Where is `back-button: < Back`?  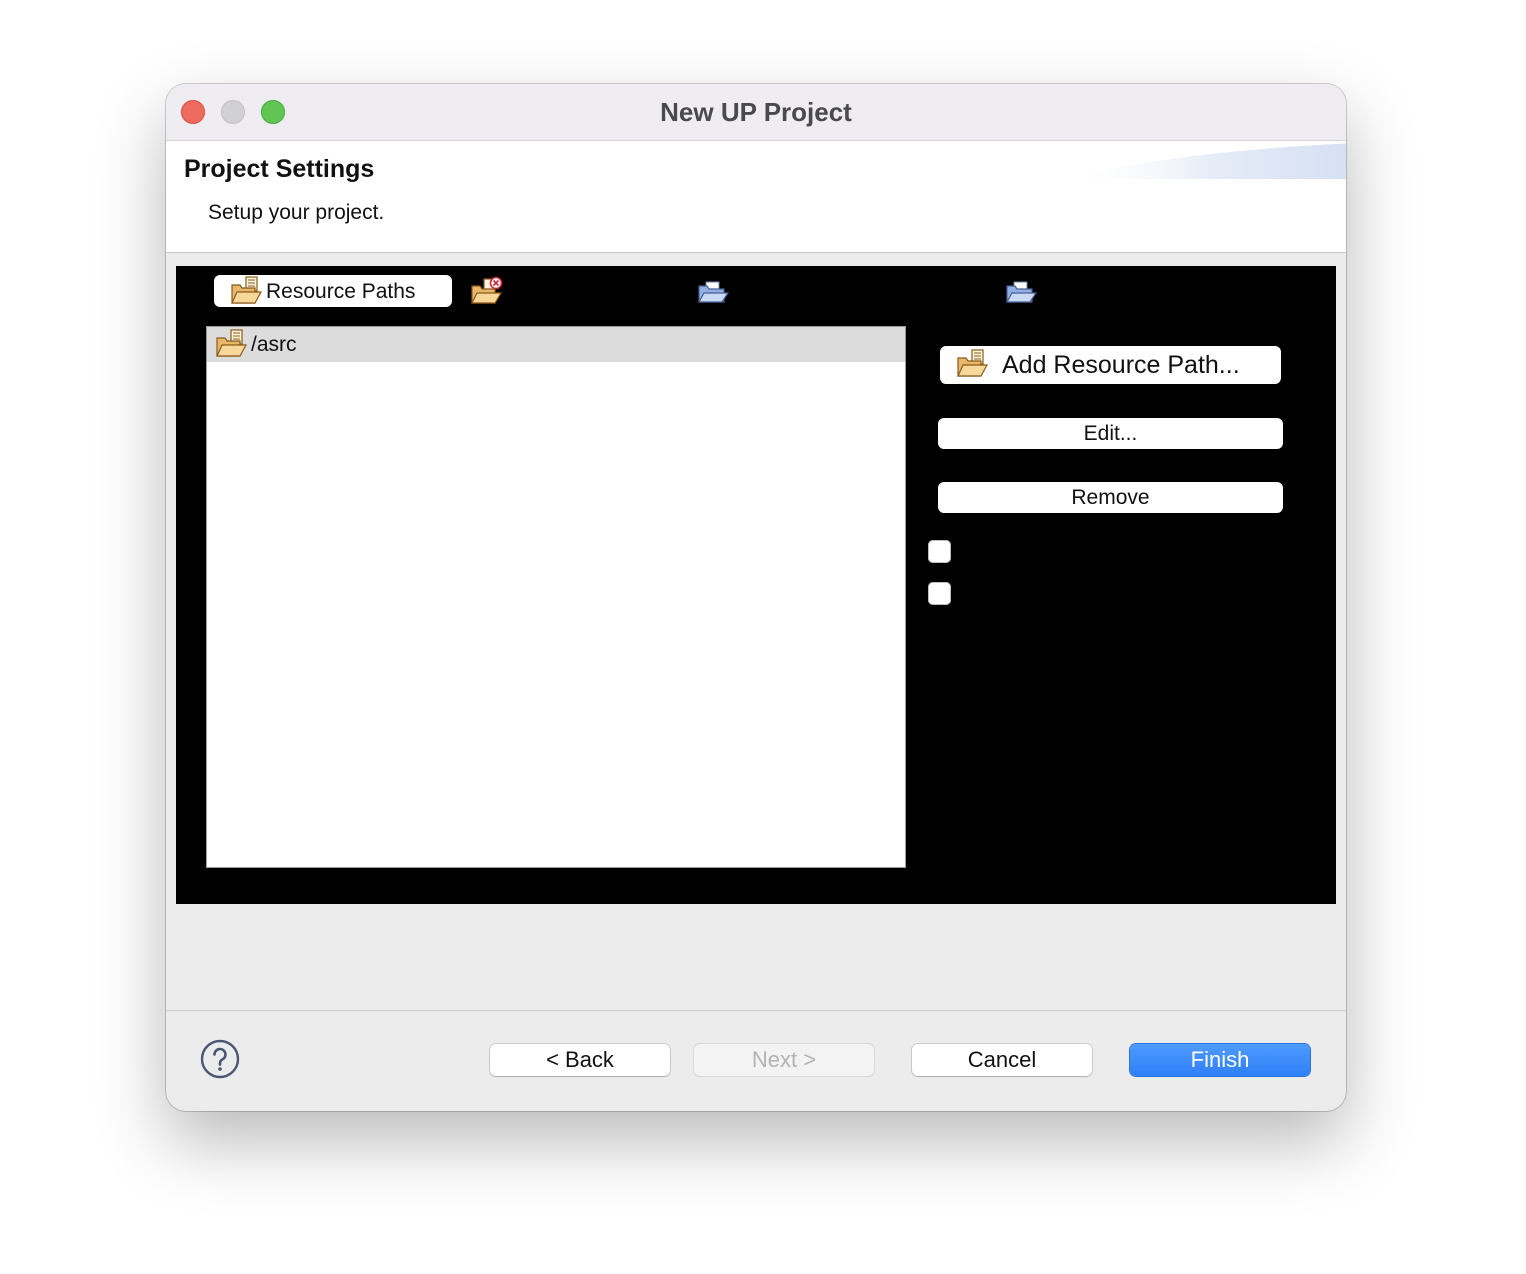
back-button: < Back is located at coordinates (580, 1060).